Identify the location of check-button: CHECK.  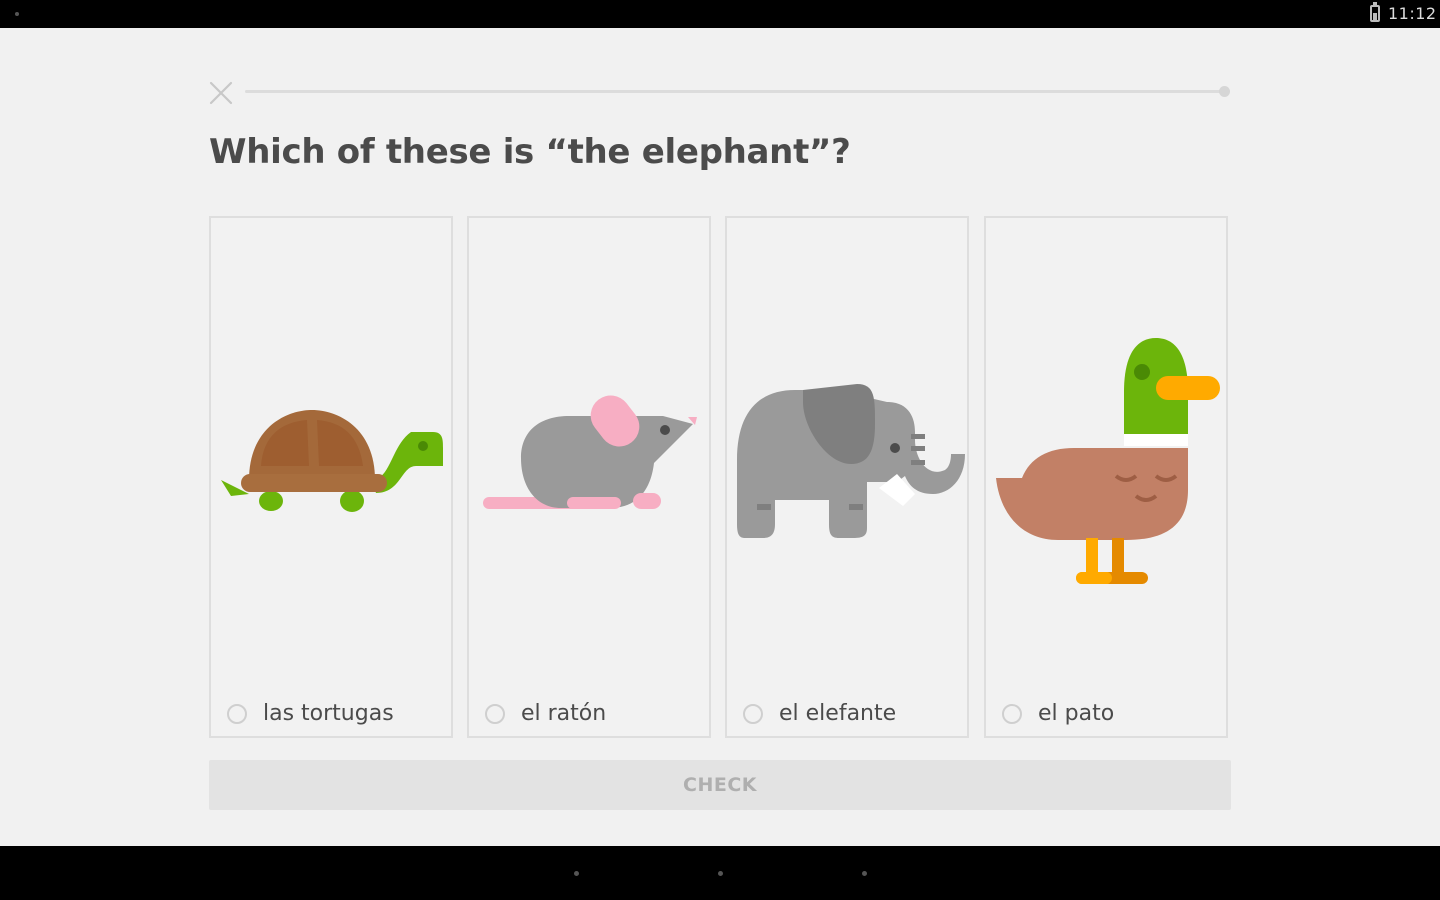
(720, 785).